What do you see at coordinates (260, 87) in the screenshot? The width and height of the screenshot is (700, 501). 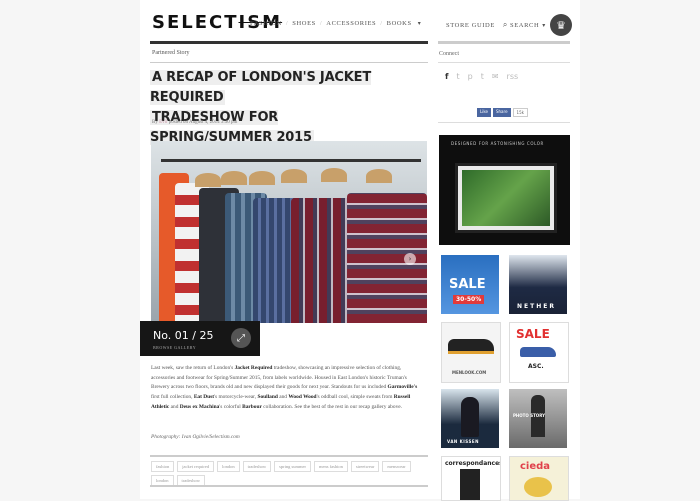 I see `article-title-line: A RECAP OF LONDON'S JACKET REQUIRED` at bounding box center [260, 87].